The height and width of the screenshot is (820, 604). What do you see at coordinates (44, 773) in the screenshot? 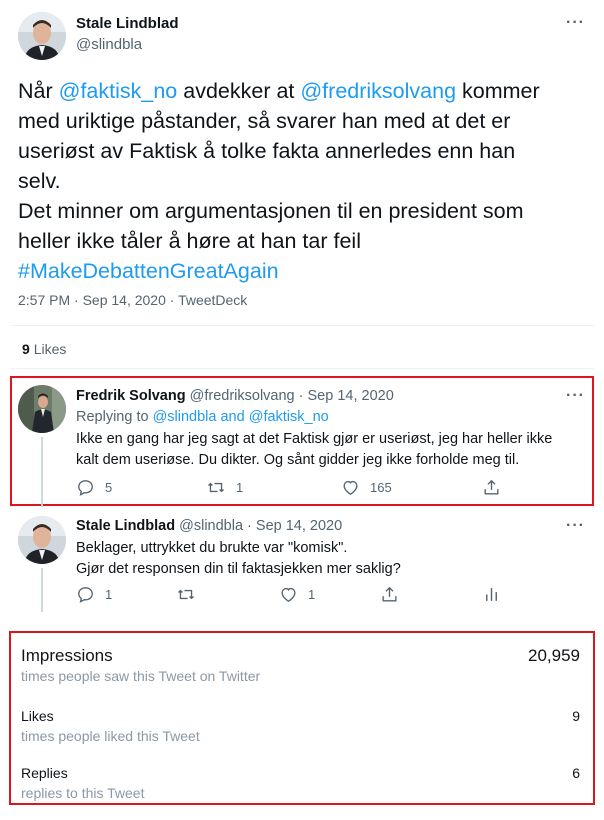
I see `replies-stat-label: Replies` at bounding box center [44, 773].